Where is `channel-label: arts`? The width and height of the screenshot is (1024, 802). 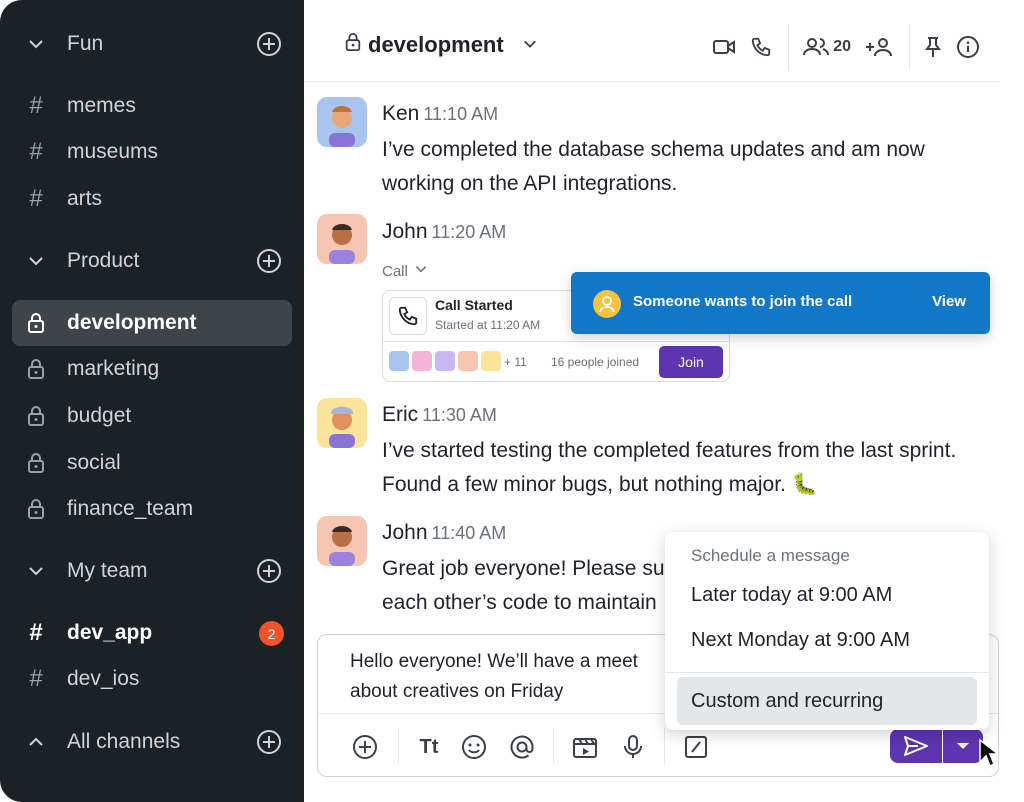
channel-label: arts is located at coordinates (85, 198).